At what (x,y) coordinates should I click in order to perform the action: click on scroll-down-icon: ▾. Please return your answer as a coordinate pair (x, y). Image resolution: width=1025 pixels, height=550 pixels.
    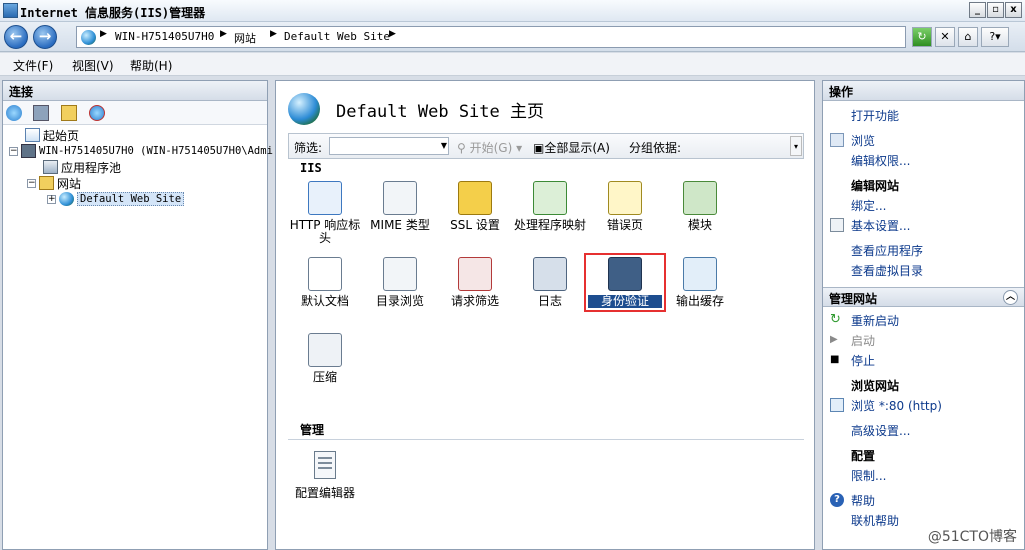
    Looking at the image, I should click on (796, 146).